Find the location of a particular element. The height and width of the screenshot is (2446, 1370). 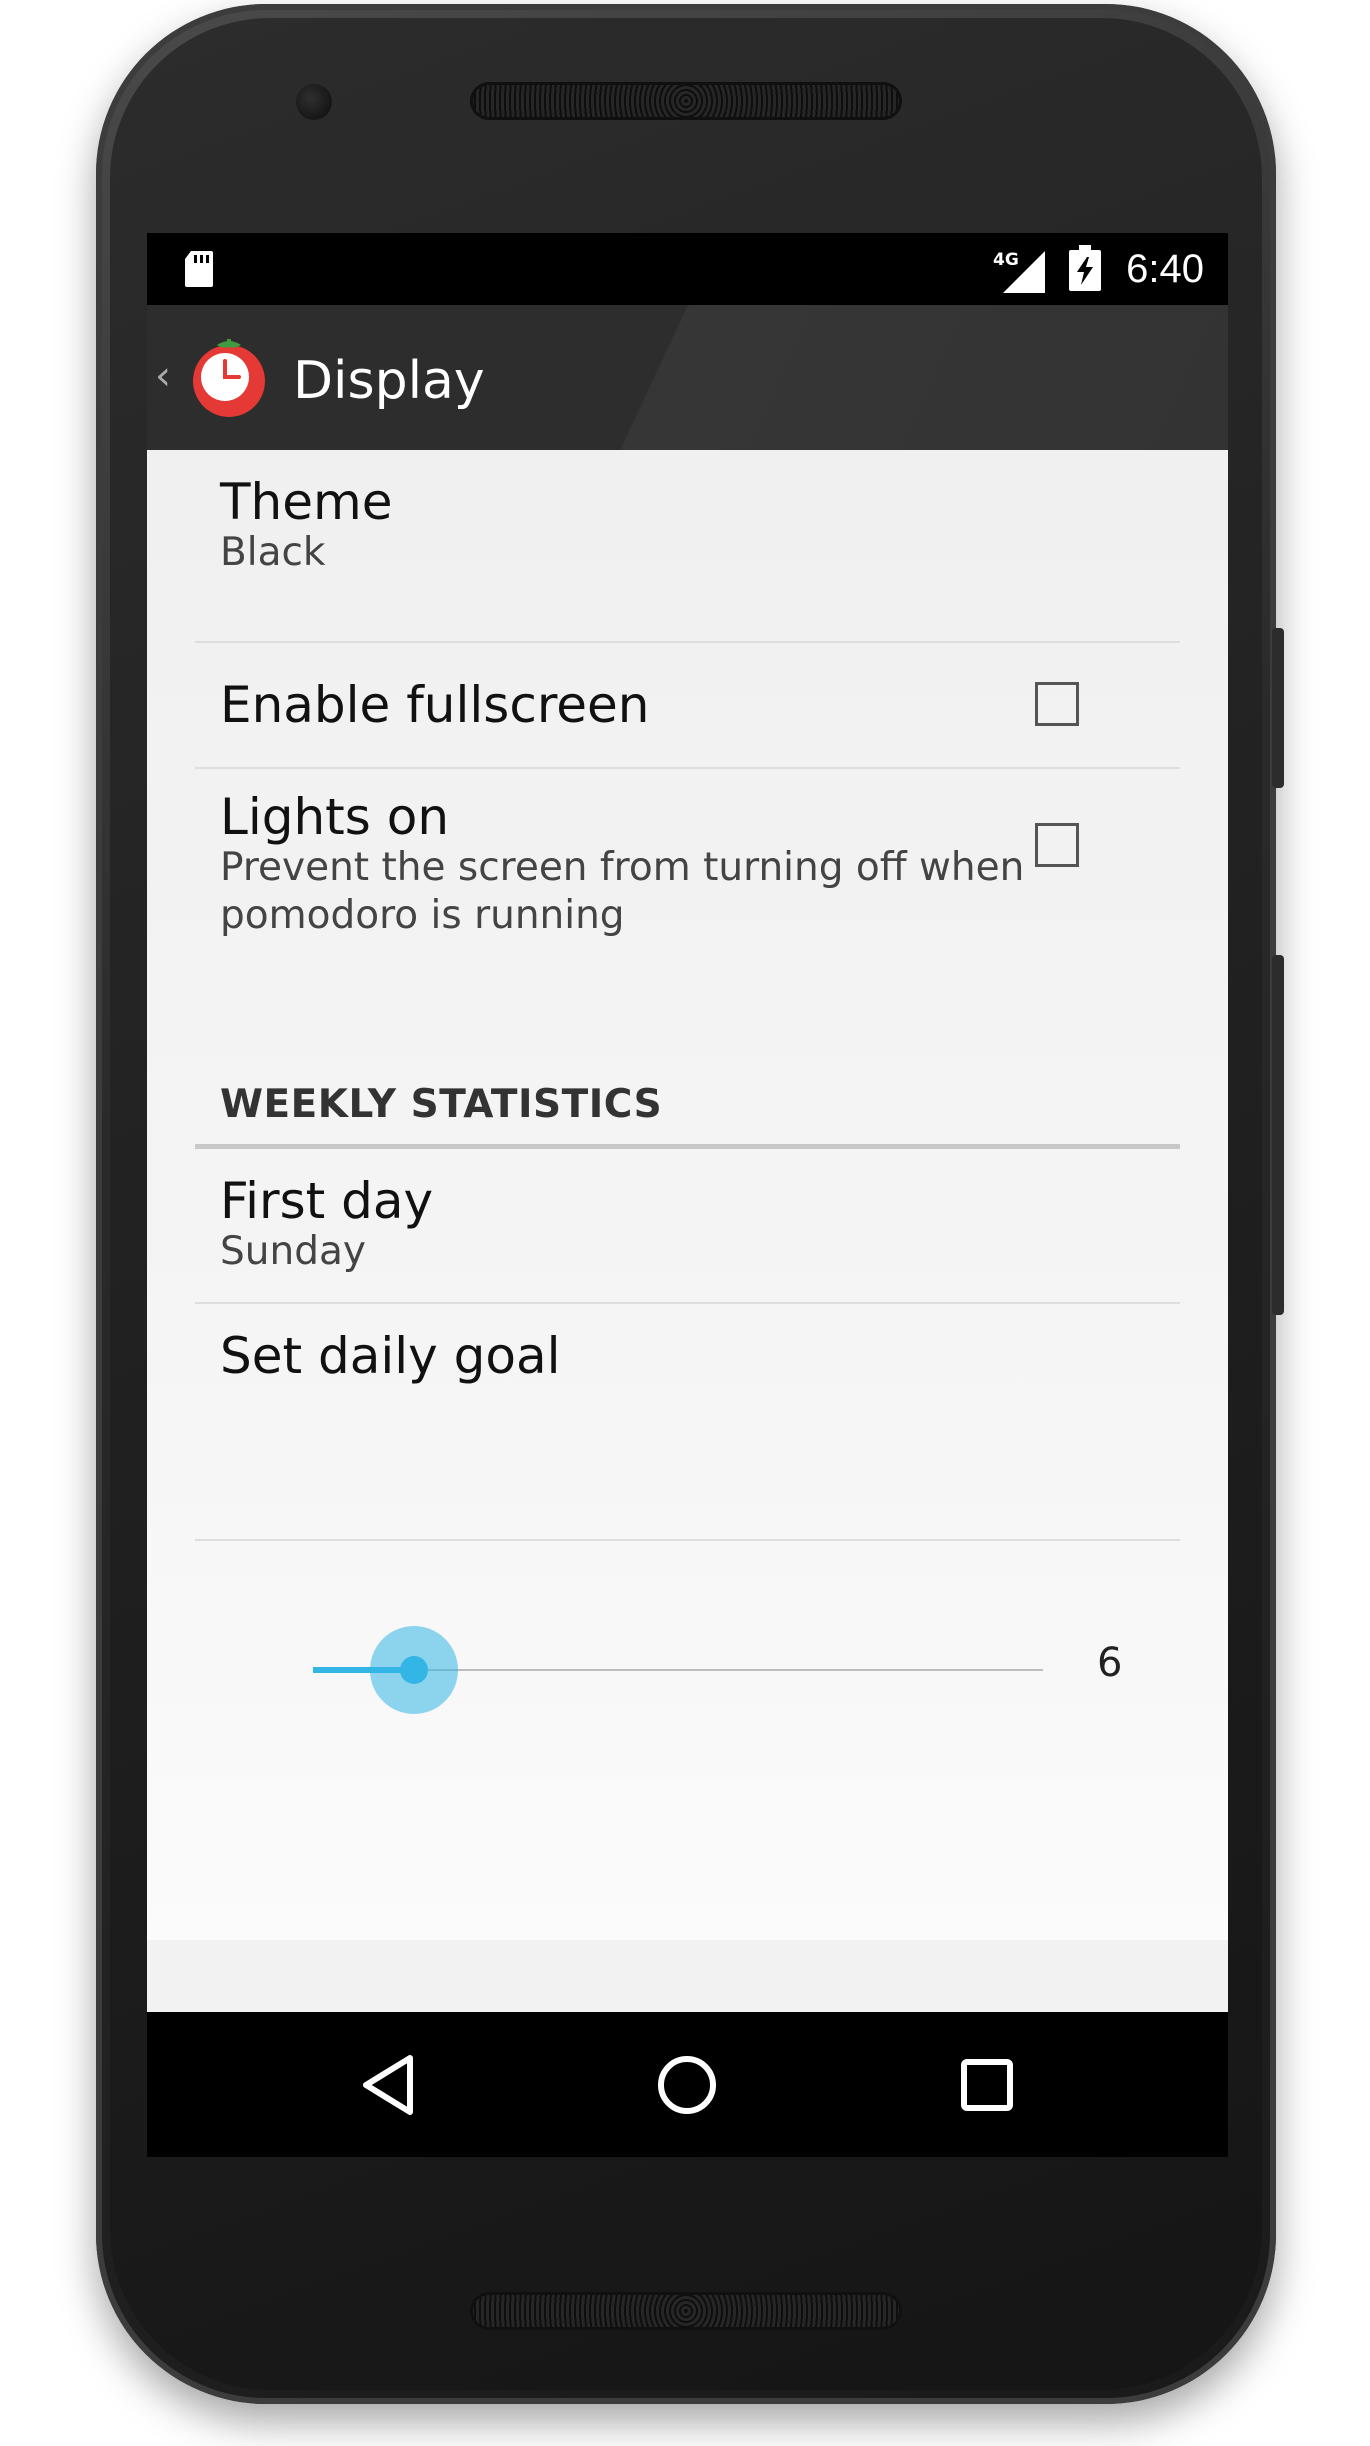

pref-title: Lights on is located at coordinates (335, 817).